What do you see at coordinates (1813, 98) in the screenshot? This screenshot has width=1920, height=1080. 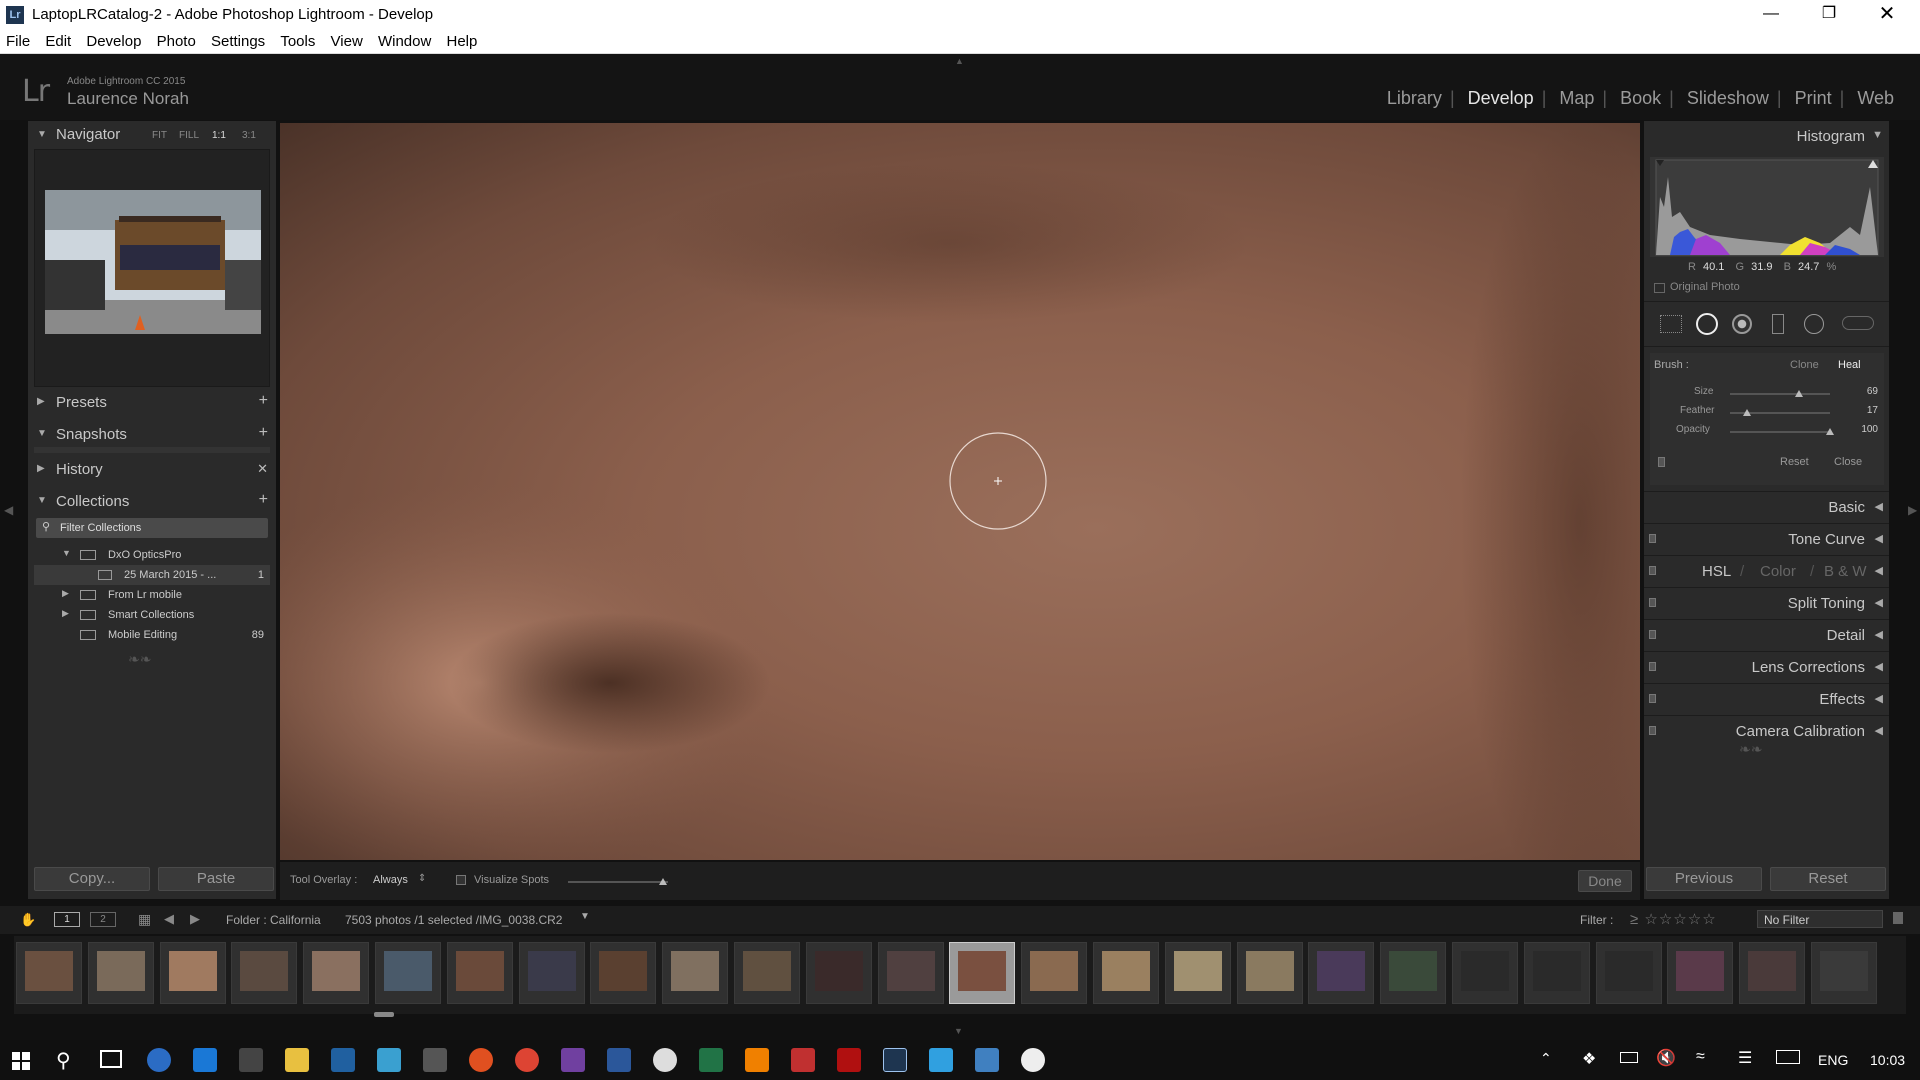 I see `module-print: Print` at bounding box center [1813, 98].